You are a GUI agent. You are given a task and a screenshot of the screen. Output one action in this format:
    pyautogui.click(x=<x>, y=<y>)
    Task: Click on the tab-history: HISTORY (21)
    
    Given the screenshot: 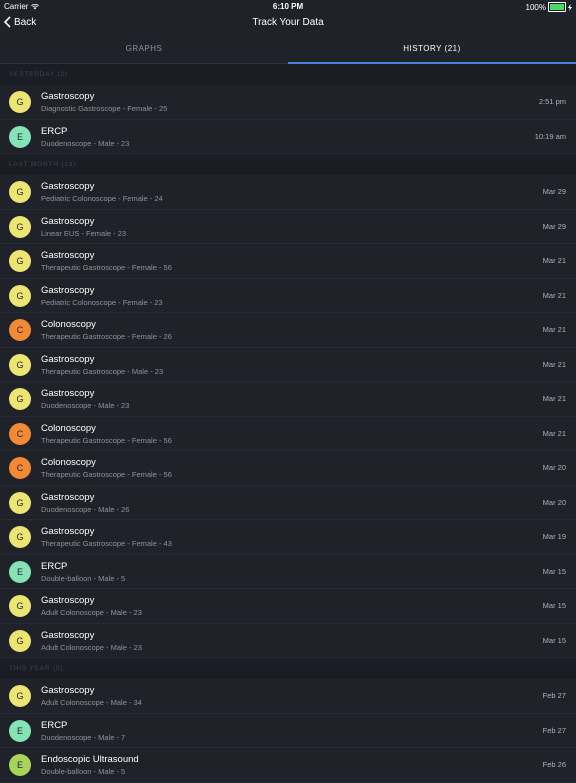 What is the action you would take?
    pyautogui.click(x=432, y=49)
    